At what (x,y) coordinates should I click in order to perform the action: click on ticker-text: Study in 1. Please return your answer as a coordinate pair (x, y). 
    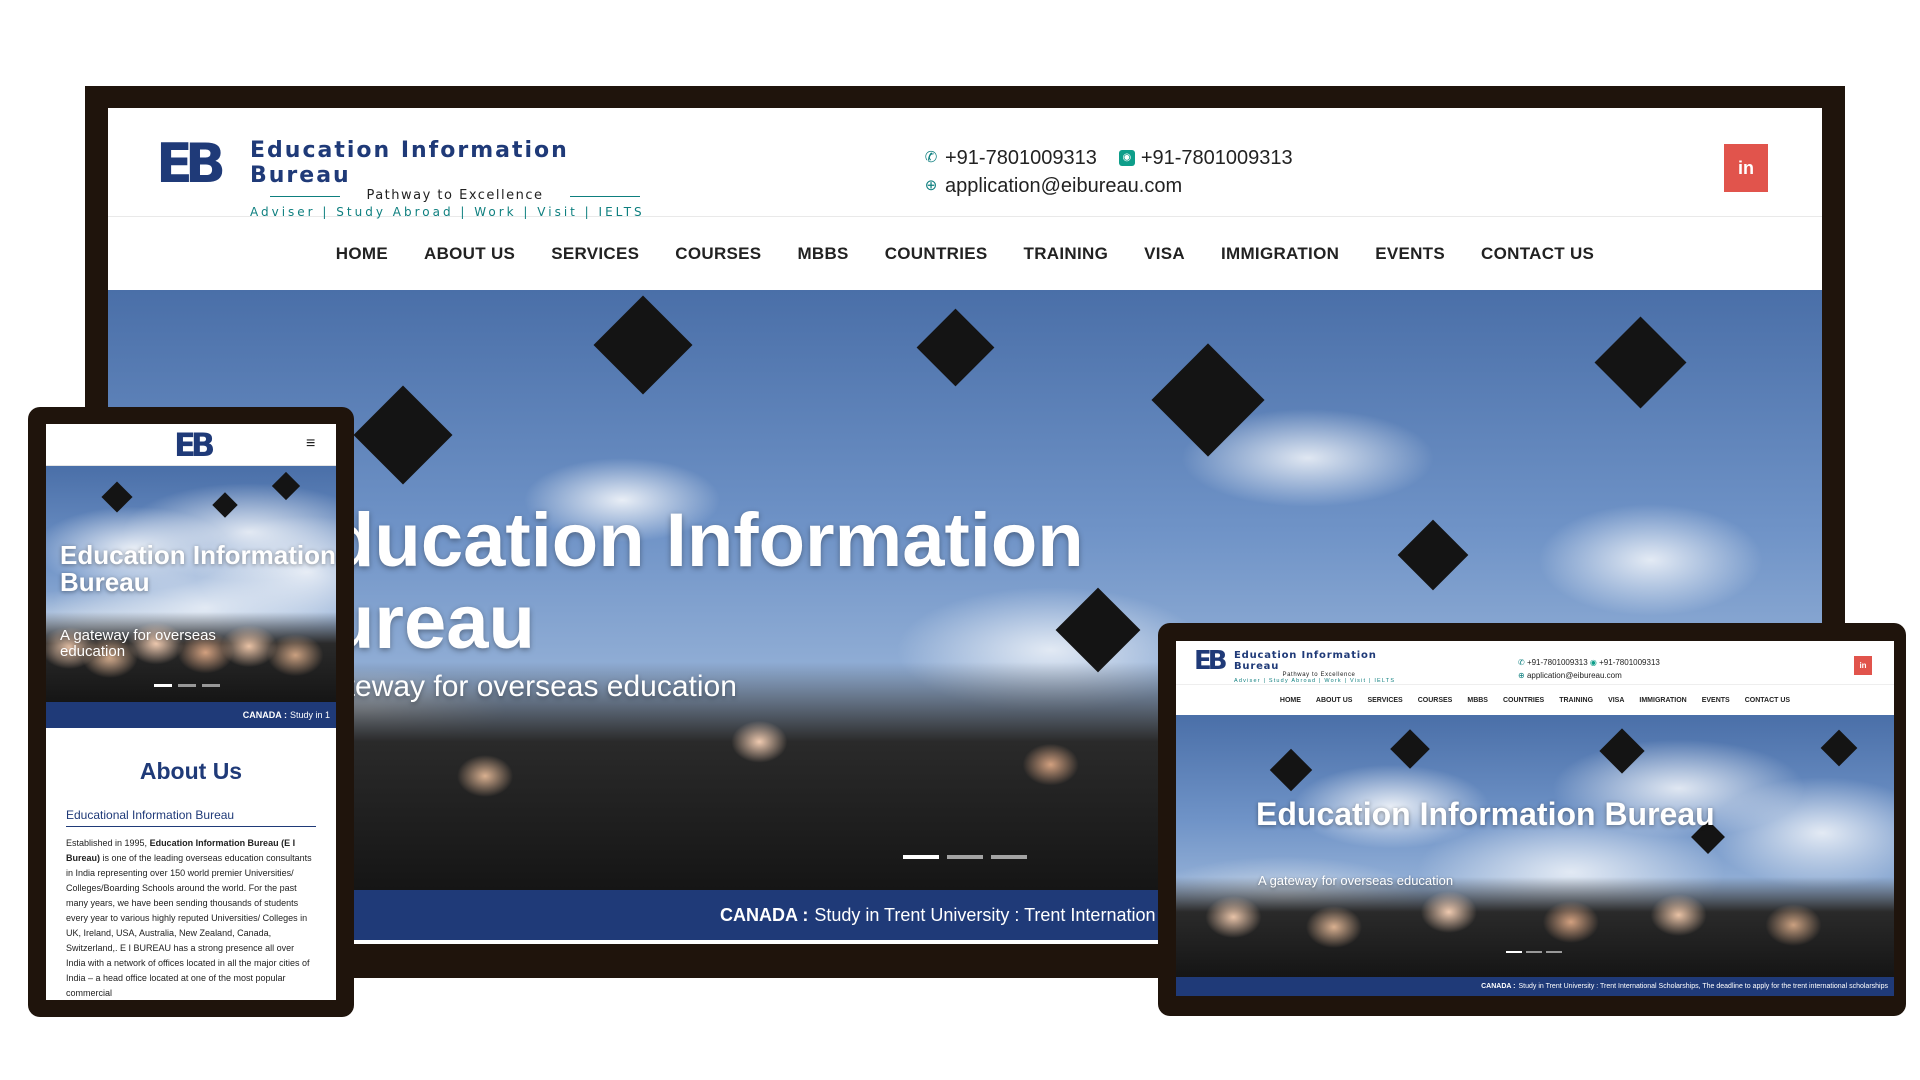
    Looking at the image, I should click on (309, 715).